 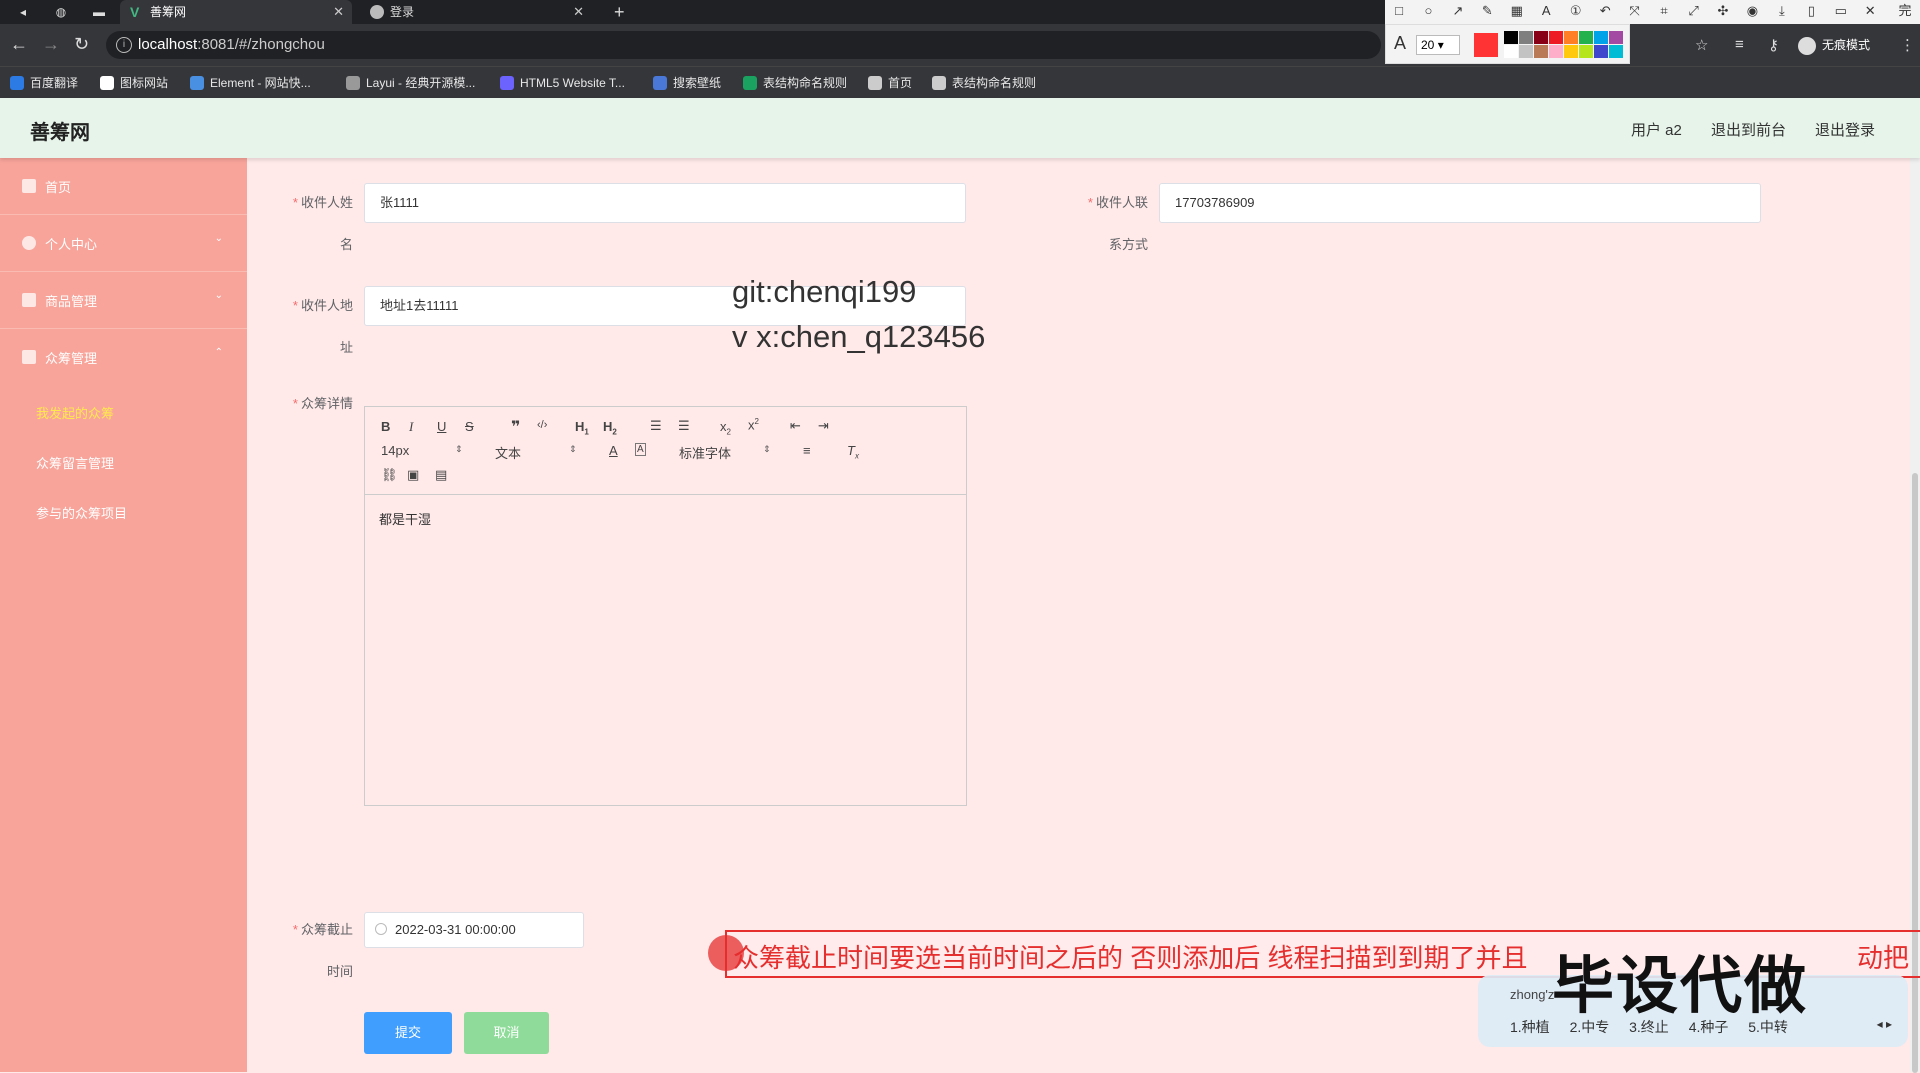 What do you see at coordinates (1664, 11) in the screenshot?
I see `translate-icon: ⌗` at bounding box center [1664, 11].